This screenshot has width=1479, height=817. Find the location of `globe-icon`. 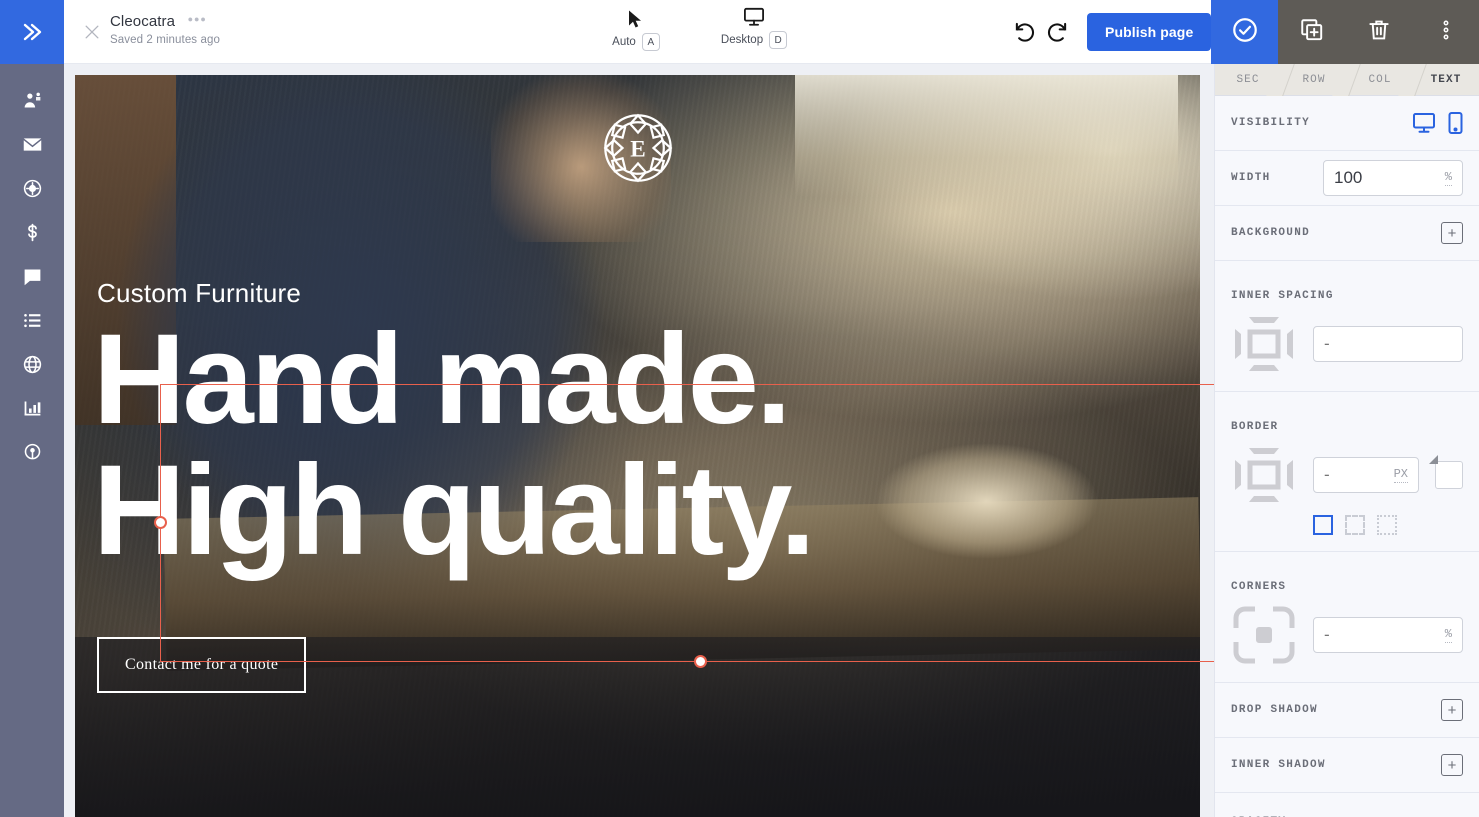

globe-icon is located at coordinates (32, 364).